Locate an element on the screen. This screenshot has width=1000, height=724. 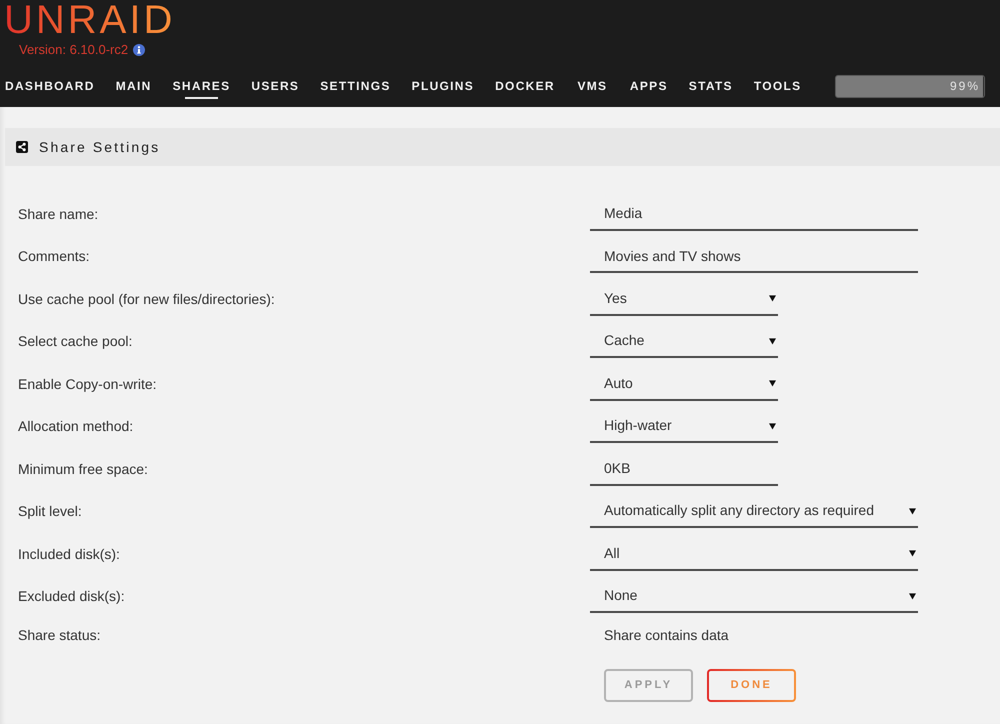
field-label: Split level: is located at coordinates (50, 512).